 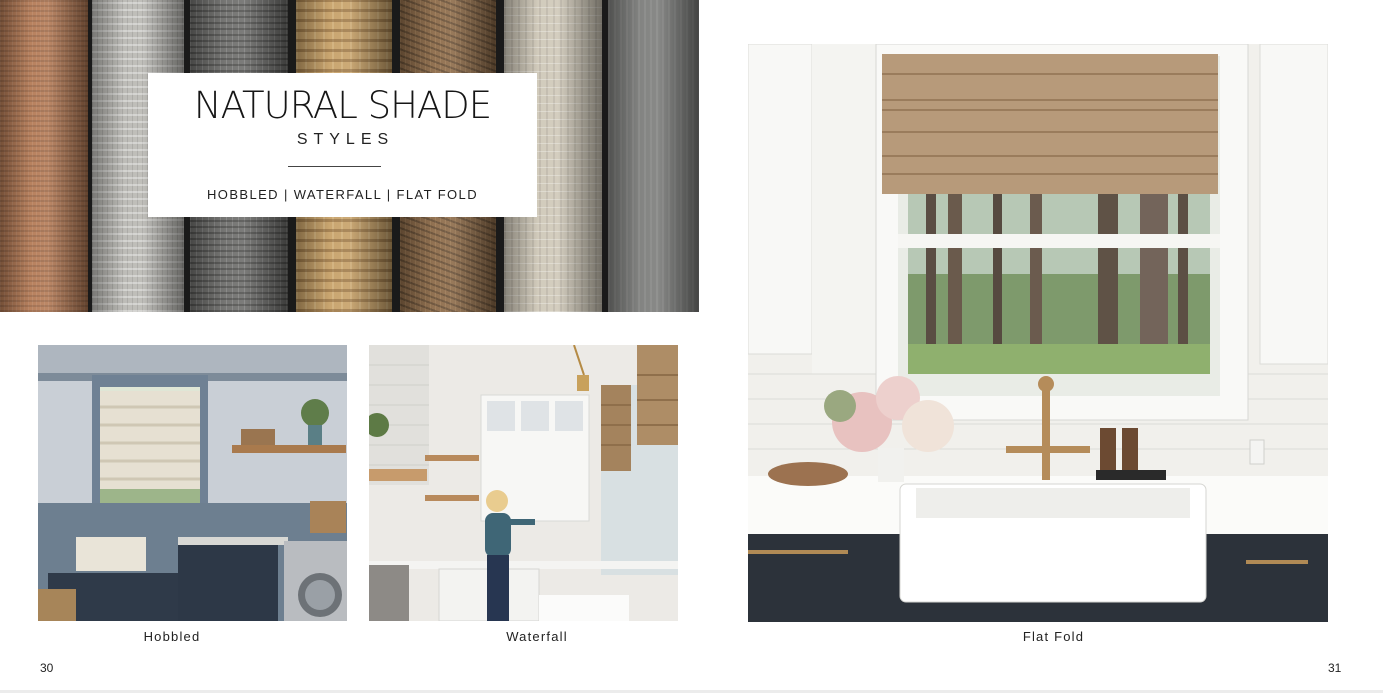 I want to click on divider, so click(x=334, y=166).